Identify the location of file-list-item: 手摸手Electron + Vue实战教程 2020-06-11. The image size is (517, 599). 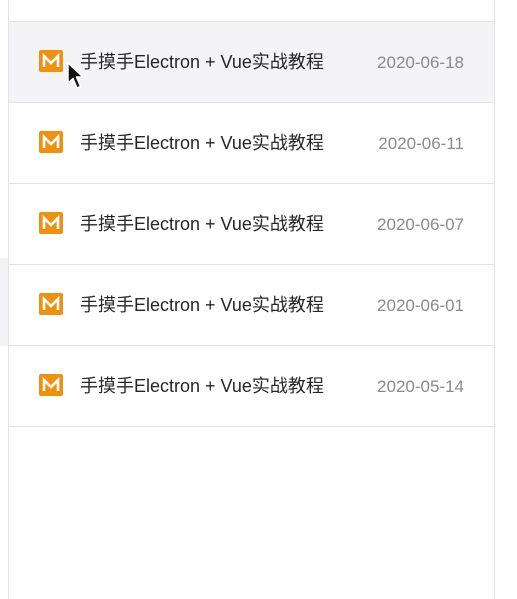
(251, 143).